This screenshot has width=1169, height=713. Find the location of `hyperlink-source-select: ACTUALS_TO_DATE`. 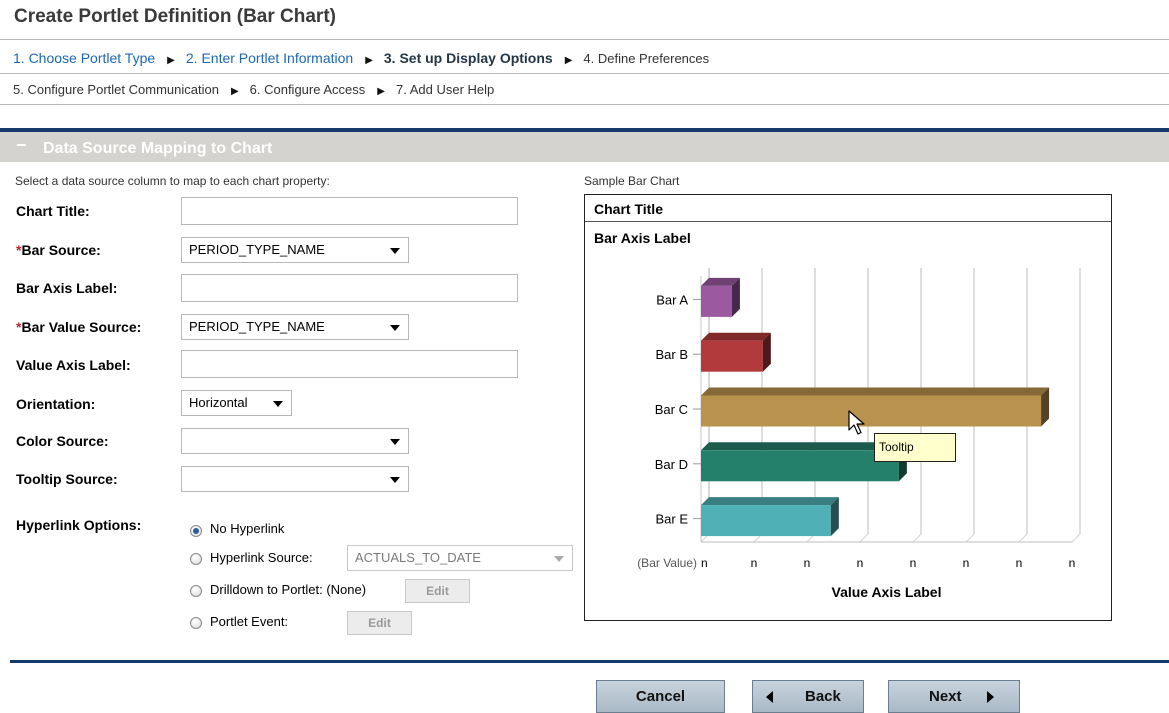

hyperlink-source-select: ACTUALS_TO_DATE is located at coordinates (460, 558).